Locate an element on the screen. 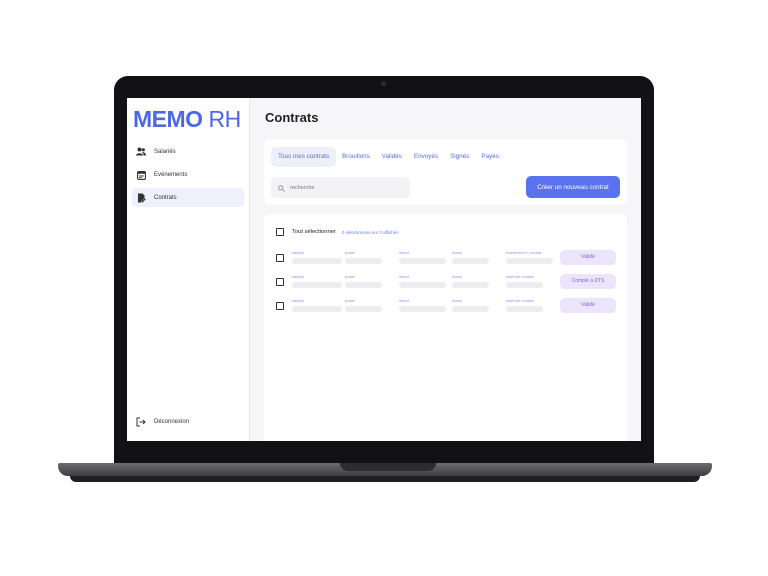  tab-payes: Payés is located at coordinates (490, 157).